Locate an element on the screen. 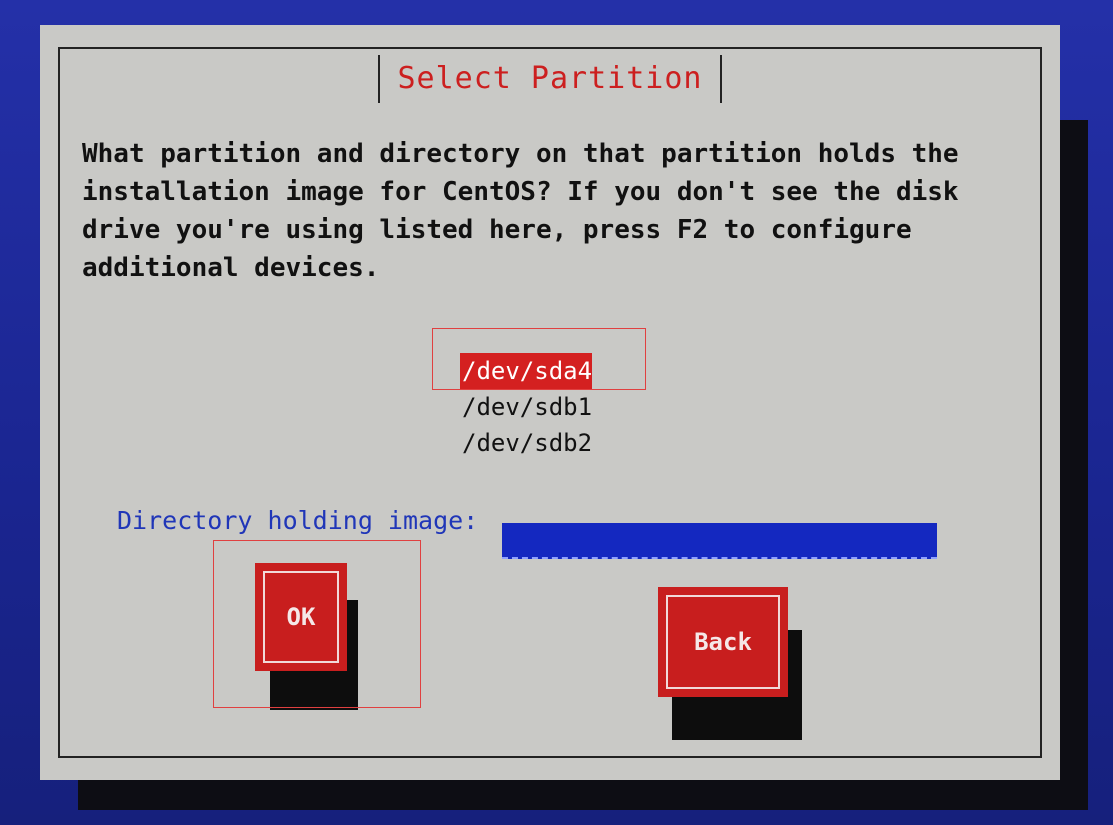 Image resolution: width=1113 pixels, height=825 pixels. directory-input is located at coordinates (719, 541).